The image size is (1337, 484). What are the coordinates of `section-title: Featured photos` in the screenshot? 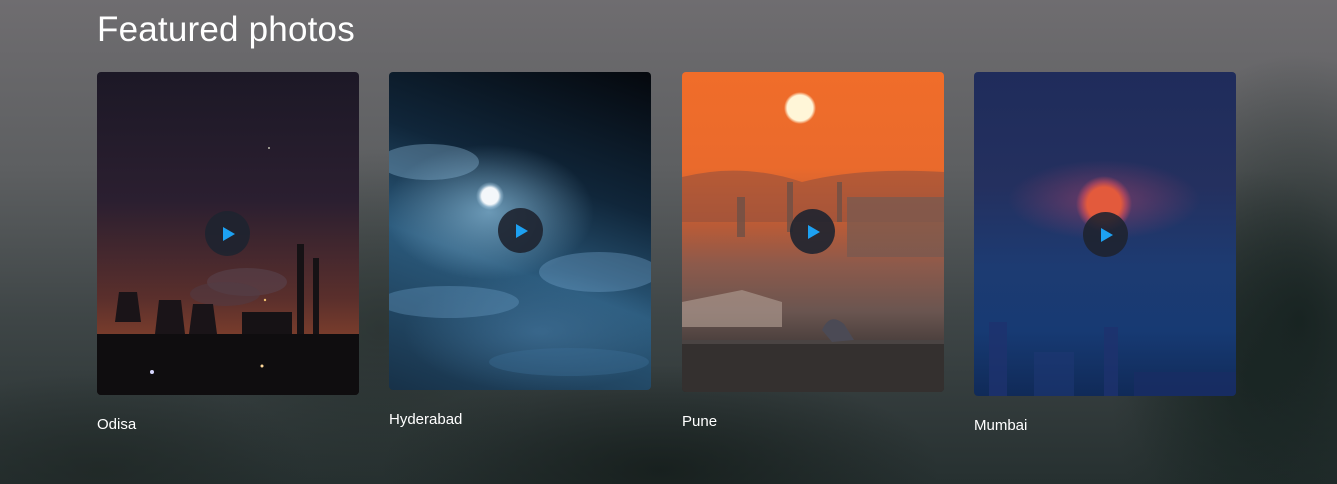 It's located at (226, 29).